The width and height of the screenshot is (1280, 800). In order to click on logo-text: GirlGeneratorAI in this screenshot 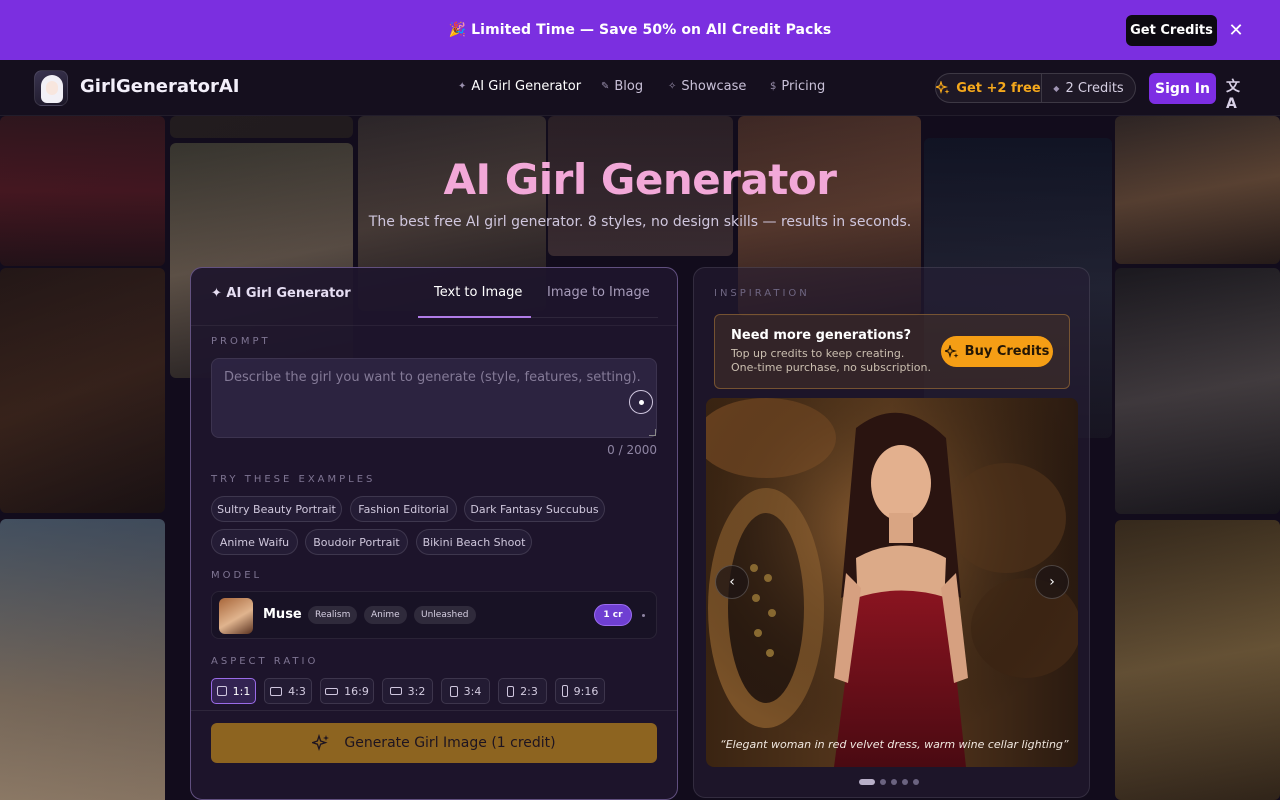, I will do `click(160, 86)`.